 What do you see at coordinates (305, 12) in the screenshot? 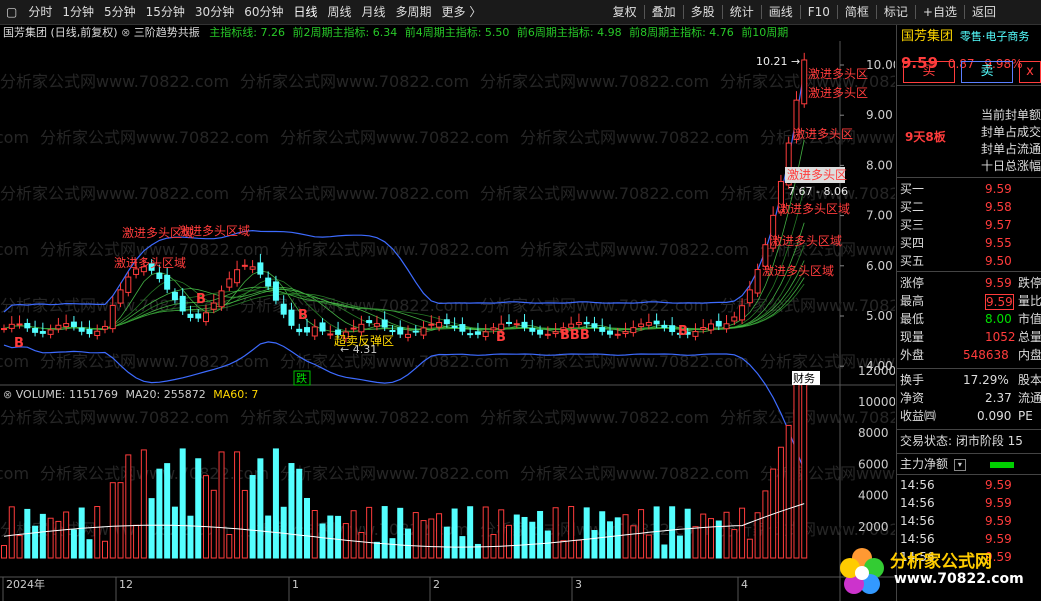
I see `tab-daily: 日线` at bounding box center [305, 12].